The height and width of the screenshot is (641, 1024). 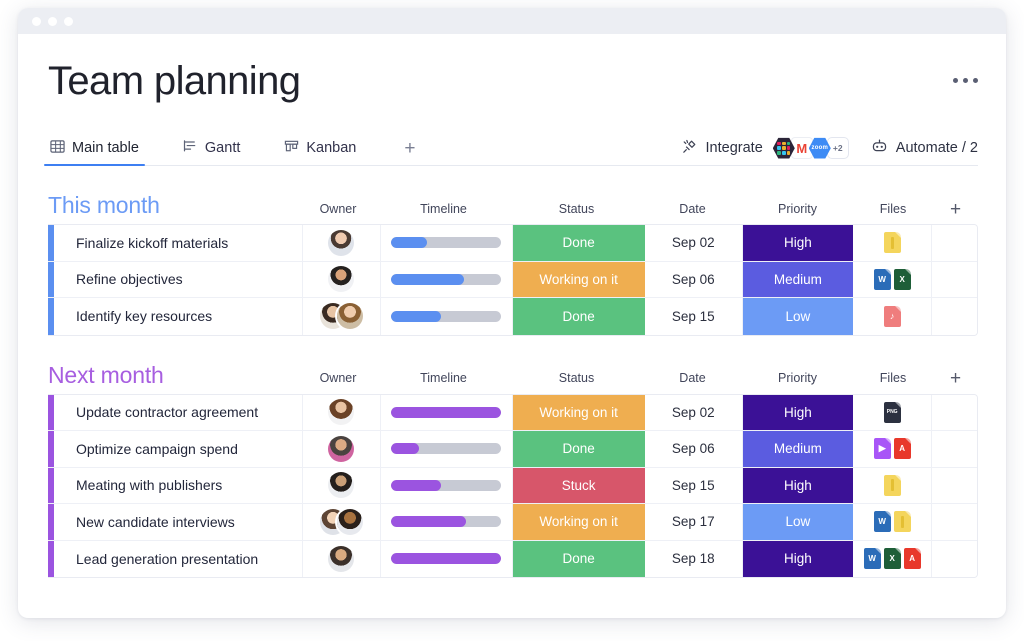 What do you see at coordinates (179, 412) in the screenshot?
I see `task-name: Update contractor agreement` at bounding box center [179, 412].